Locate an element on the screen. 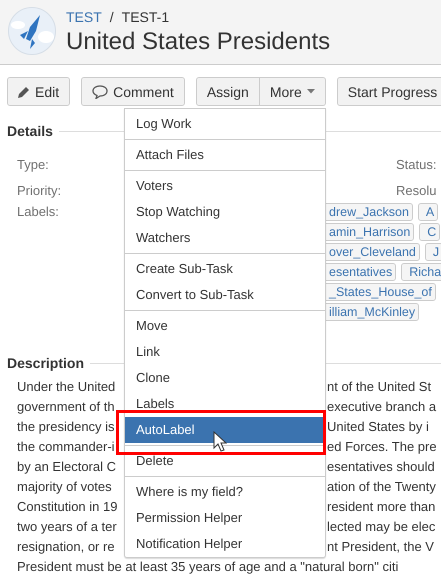 The image size is (441, 574). description-text: resignation, or re is located at coordinates (66, 547).